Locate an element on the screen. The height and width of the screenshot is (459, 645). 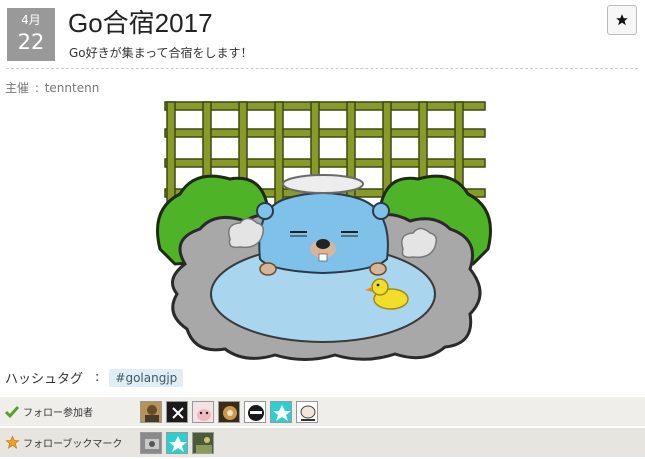
organizer: 主催 : tenntenn is located at coordinates (52, 87).